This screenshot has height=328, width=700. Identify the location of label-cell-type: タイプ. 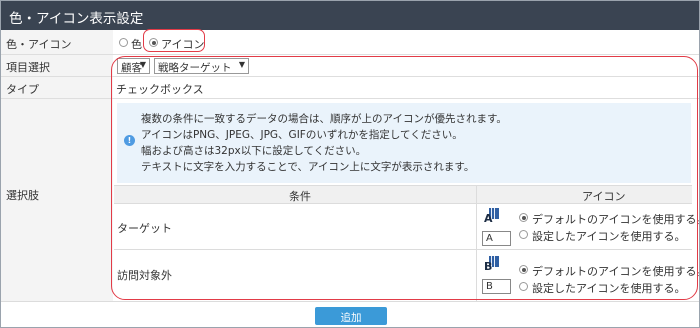
(57, 88).